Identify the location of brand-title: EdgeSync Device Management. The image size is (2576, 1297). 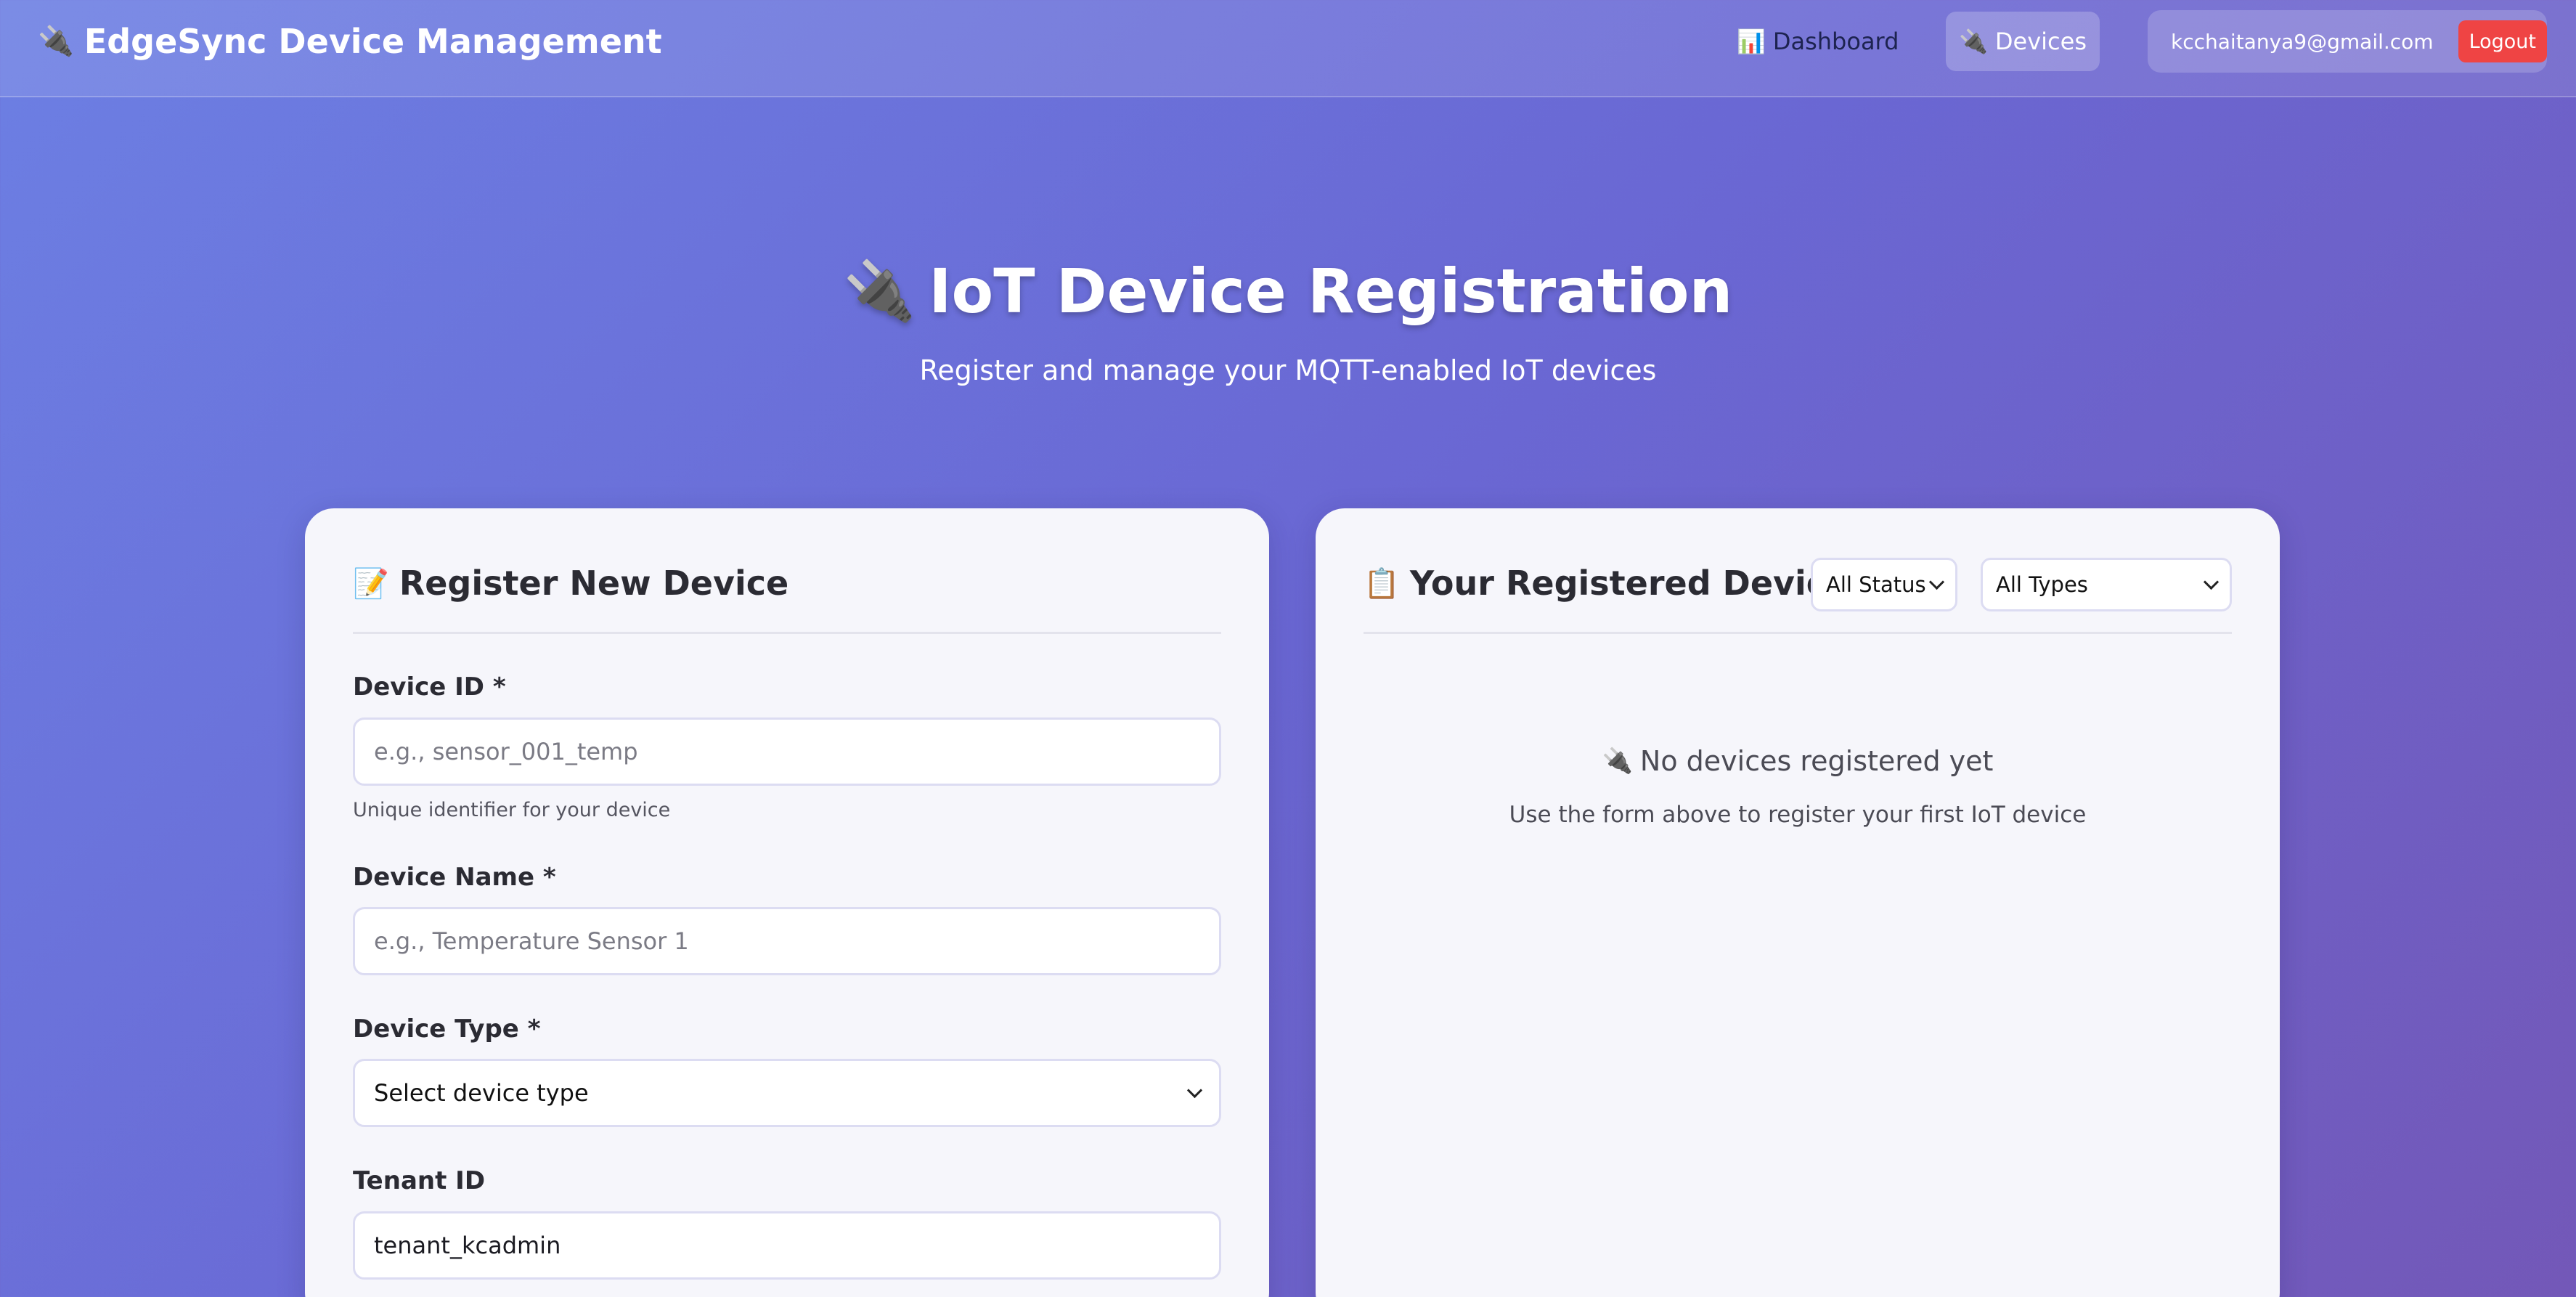
(372, 41).